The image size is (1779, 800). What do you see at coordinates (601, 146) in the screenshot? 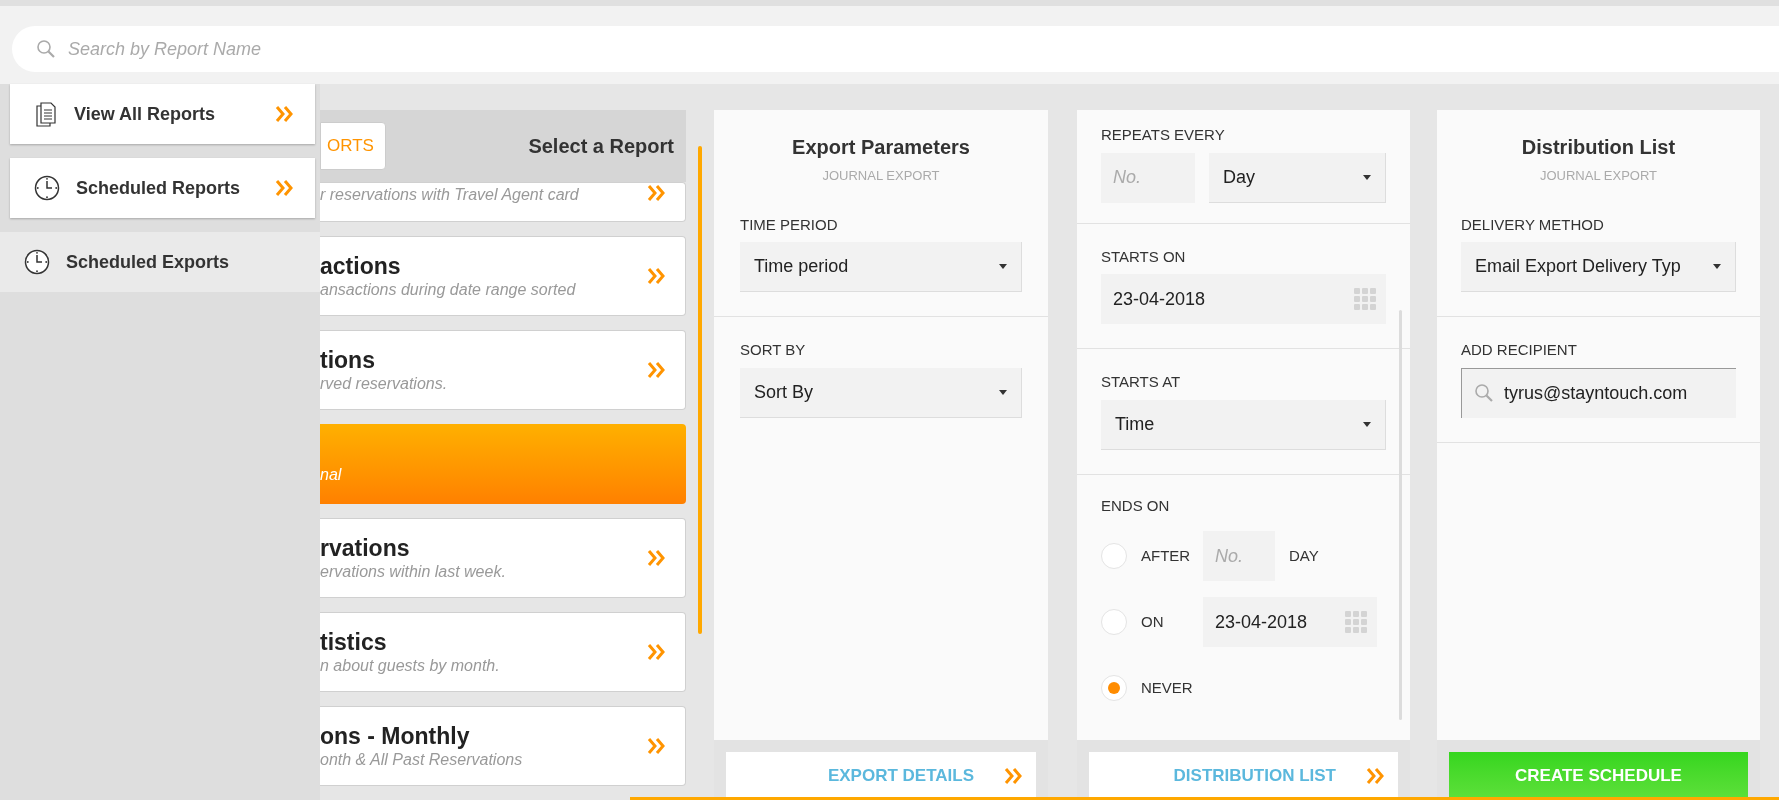
I see `list-heading: Select a Report` at bounding box center [601, 146].